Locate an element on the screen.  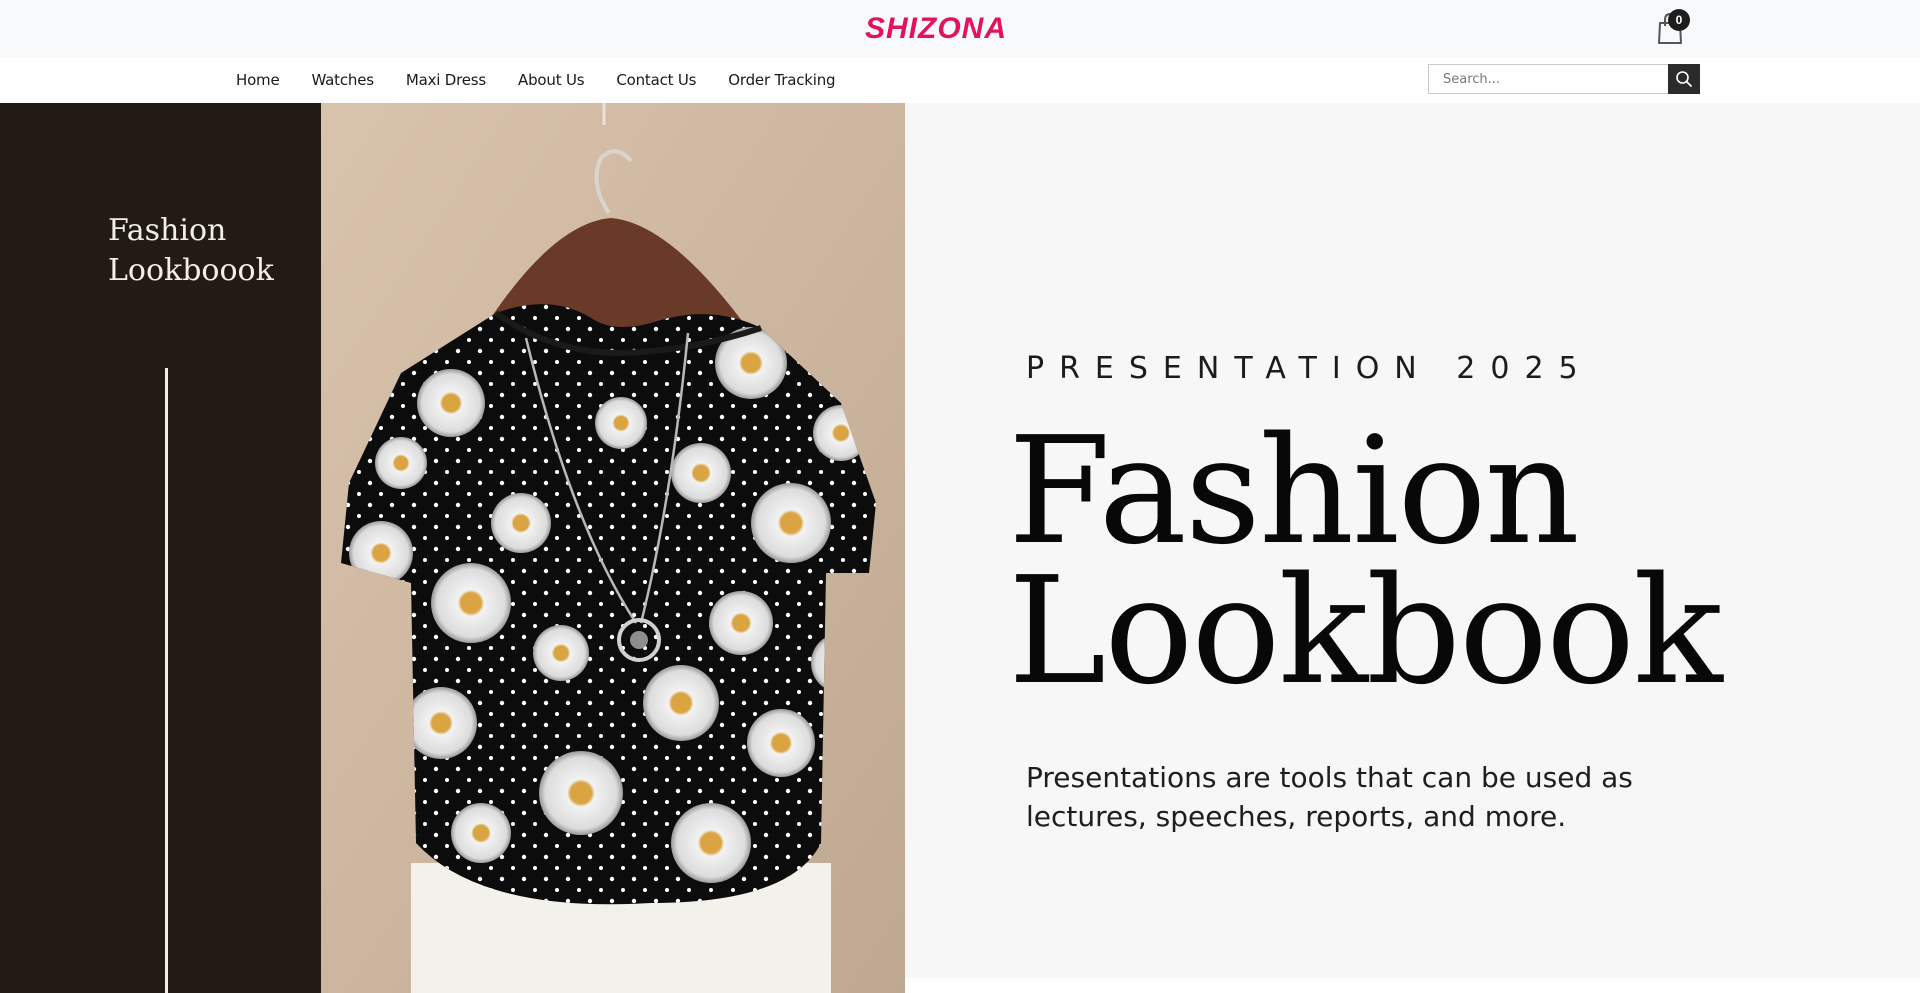
vertical-divider-line is located at coordinates (166, 680).